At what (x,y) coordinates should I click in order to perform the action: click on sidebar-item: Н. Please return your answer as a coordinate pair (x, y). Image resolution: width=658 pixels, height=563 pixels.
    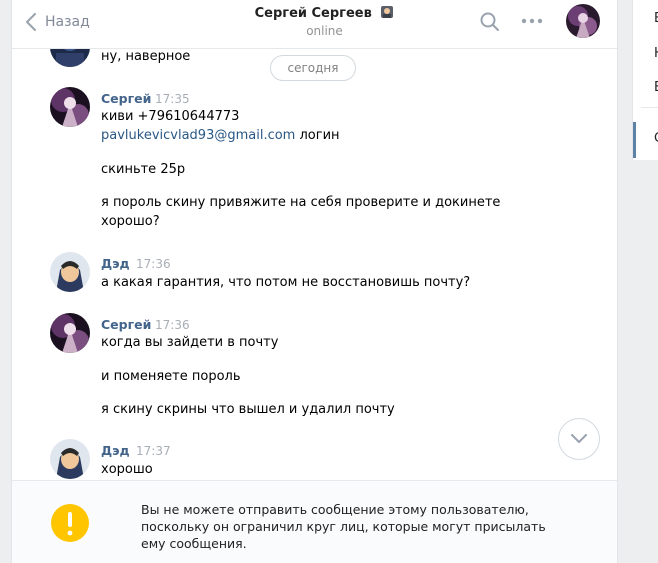
    Looking at the image, I should click on (656, 53).